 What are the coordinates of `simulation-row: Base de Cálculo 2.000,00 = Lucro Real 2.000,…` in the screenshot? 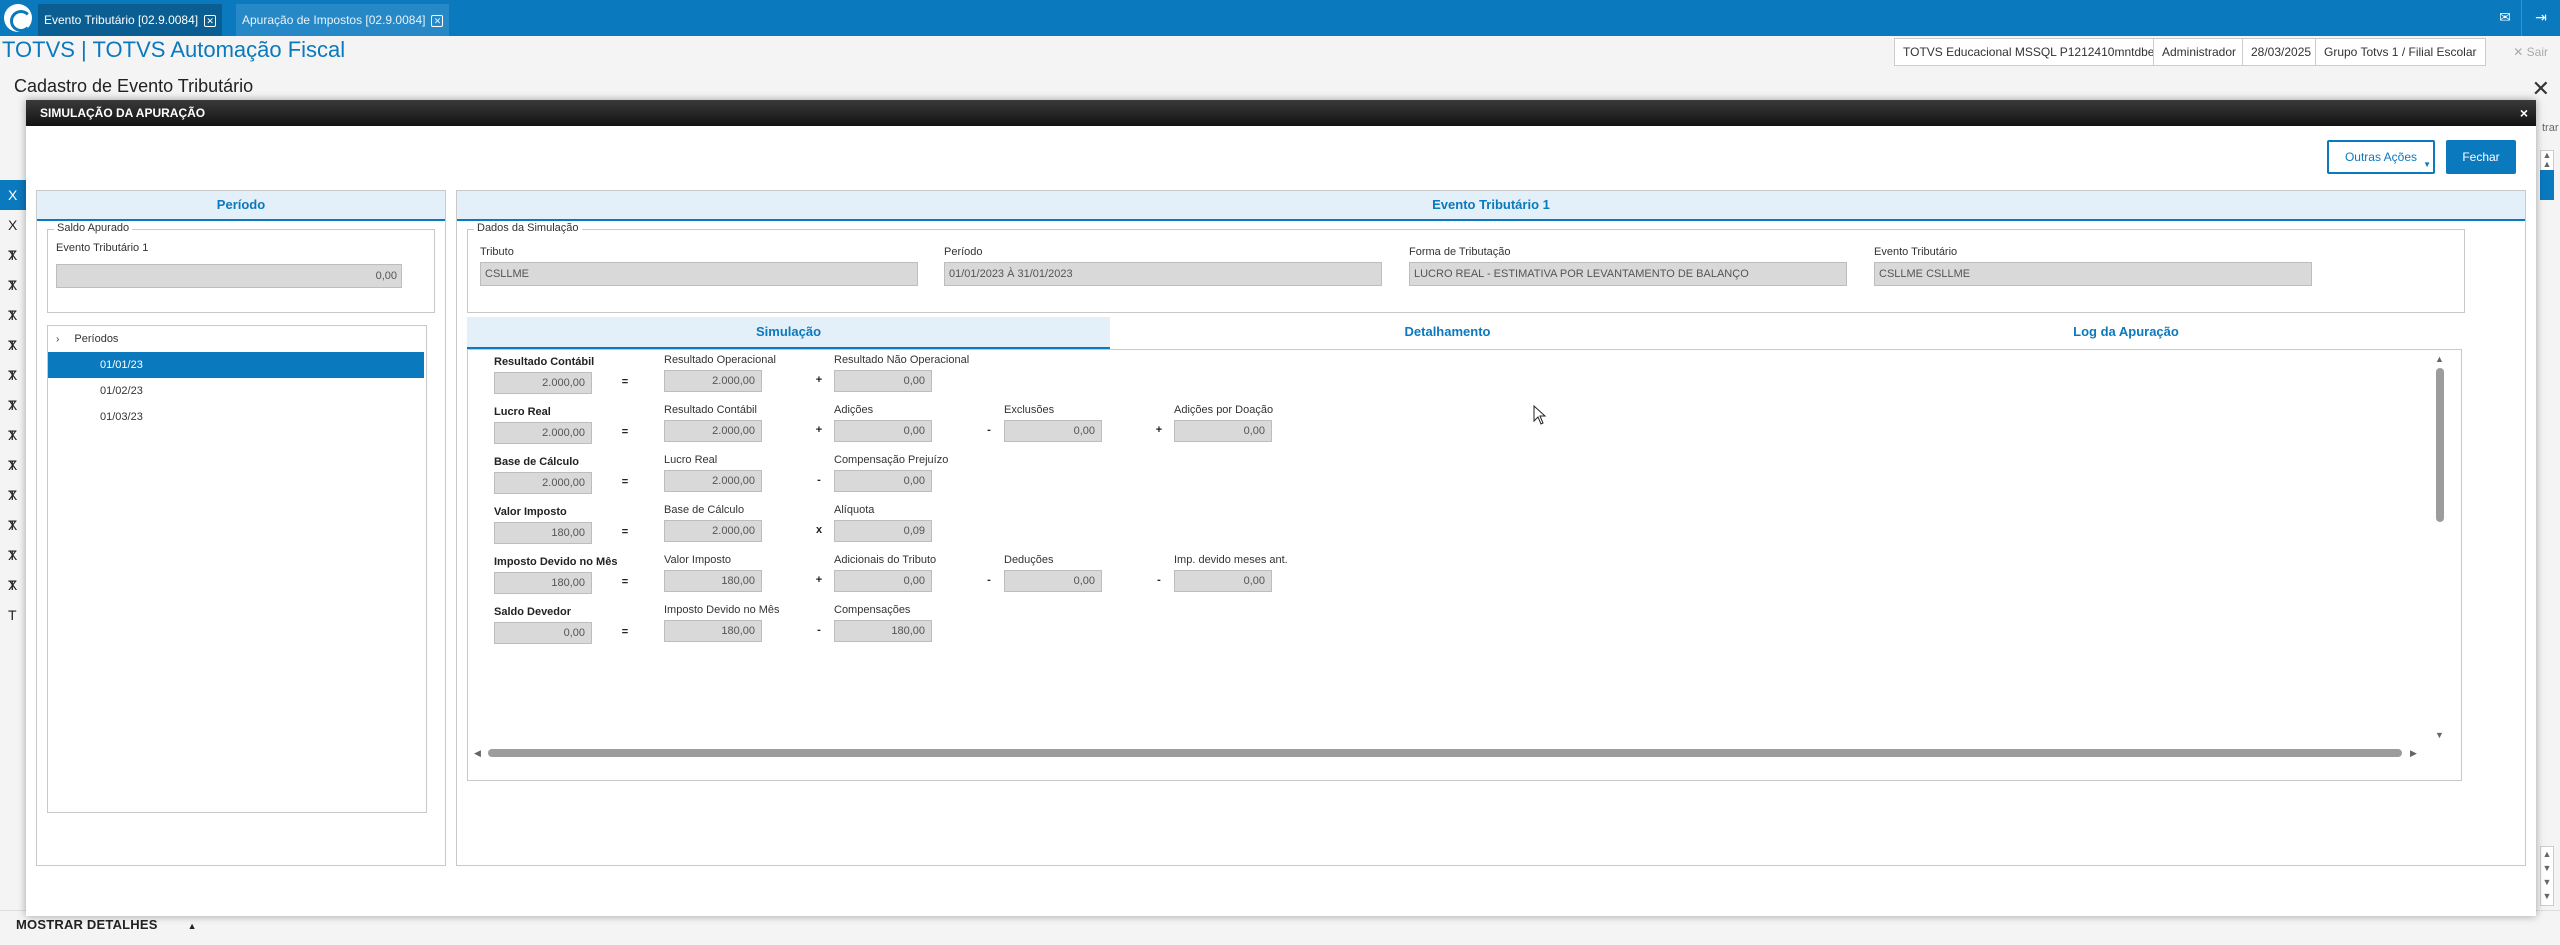 It's located at (968, 478).